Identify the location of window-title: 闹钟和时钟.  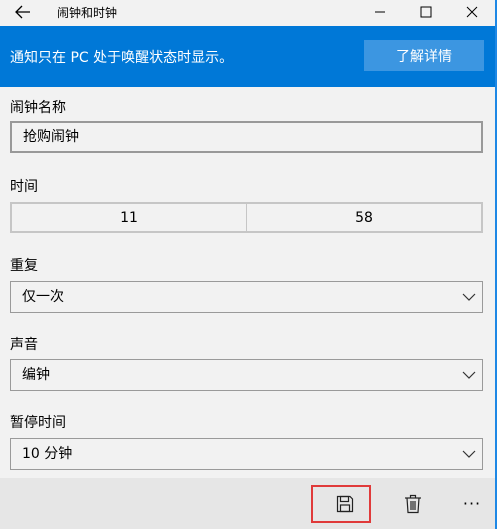
(87, 13).